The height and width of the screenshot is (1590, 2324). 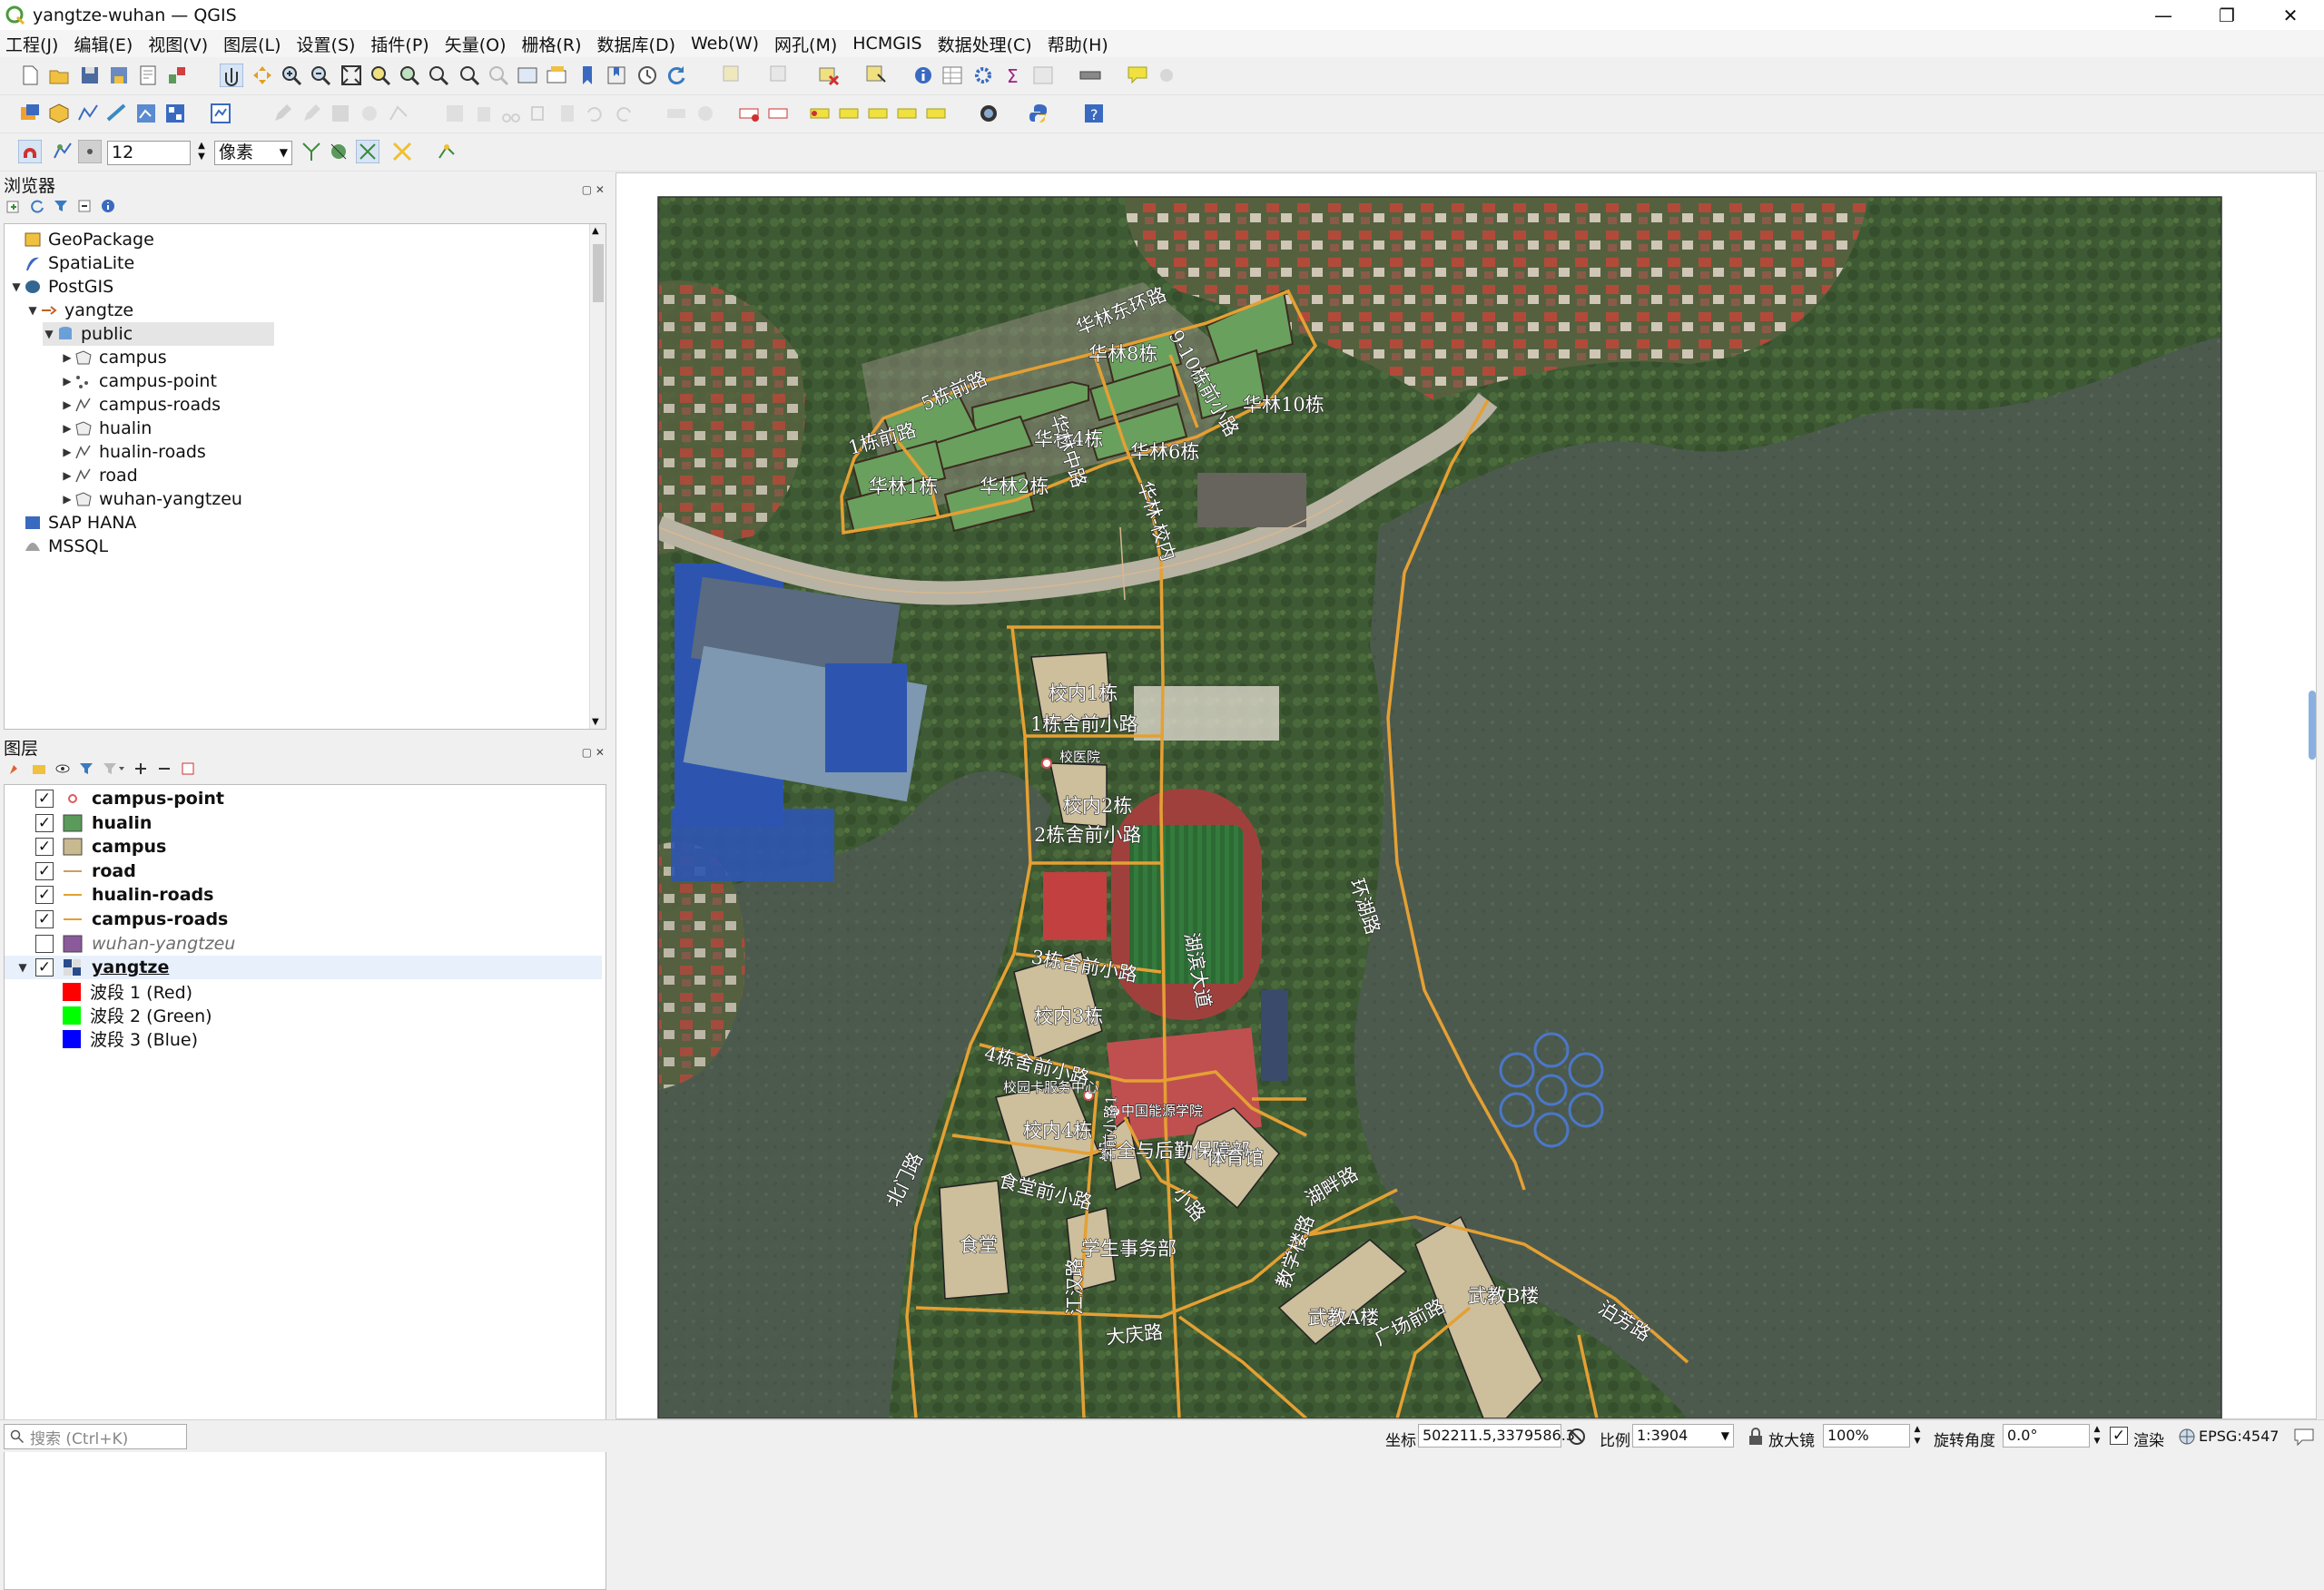 I want to click on new-shapefile-icon, so click(x=88, y=113).